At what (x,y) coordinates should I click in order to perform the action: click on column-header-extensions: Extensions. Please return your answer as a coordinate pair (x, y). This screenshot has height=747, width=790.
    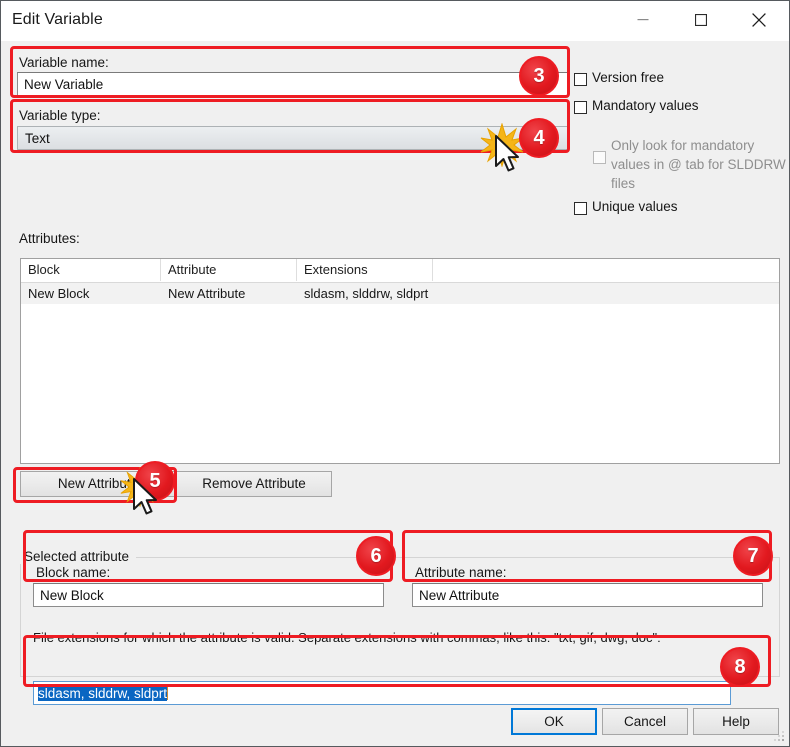
    Looking at the image, I should click on (365, 270).